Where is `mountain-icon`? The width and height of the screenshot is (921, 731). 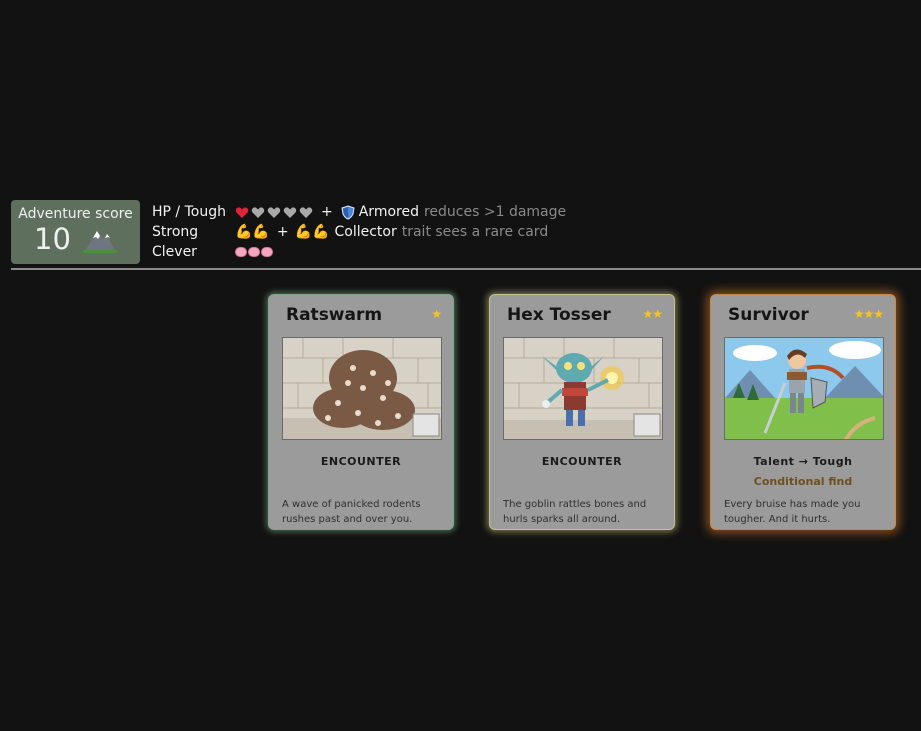 mountain-icon is located at coordinates (99, 242).